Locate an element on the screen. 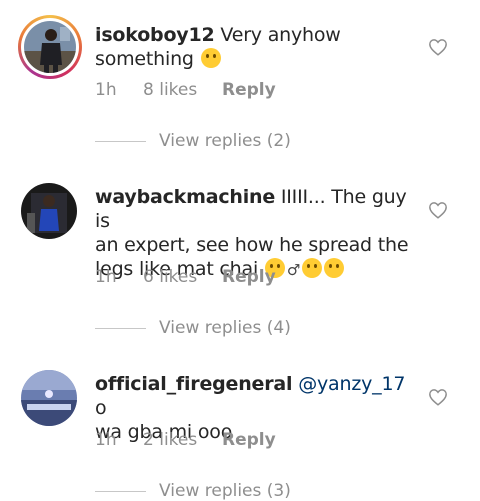 The width and height of the screenshot is (480, 501). comment-body: Very anyhow is located at coordinates (277, 35).